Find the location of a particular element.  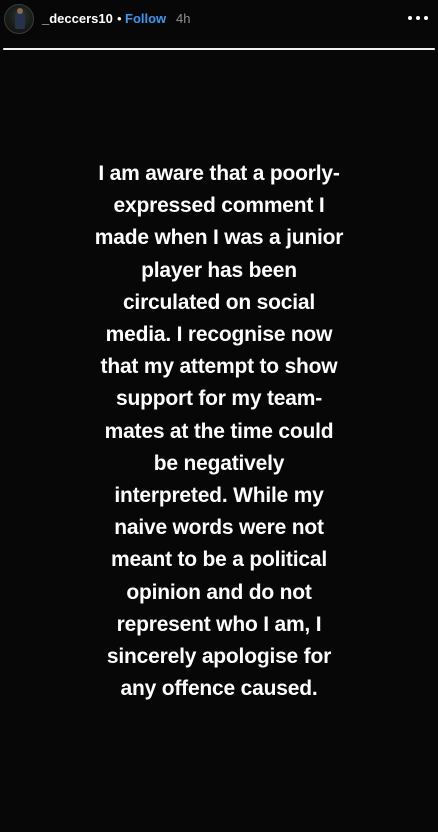

profile-avatar is located at coordinates (19, 19).